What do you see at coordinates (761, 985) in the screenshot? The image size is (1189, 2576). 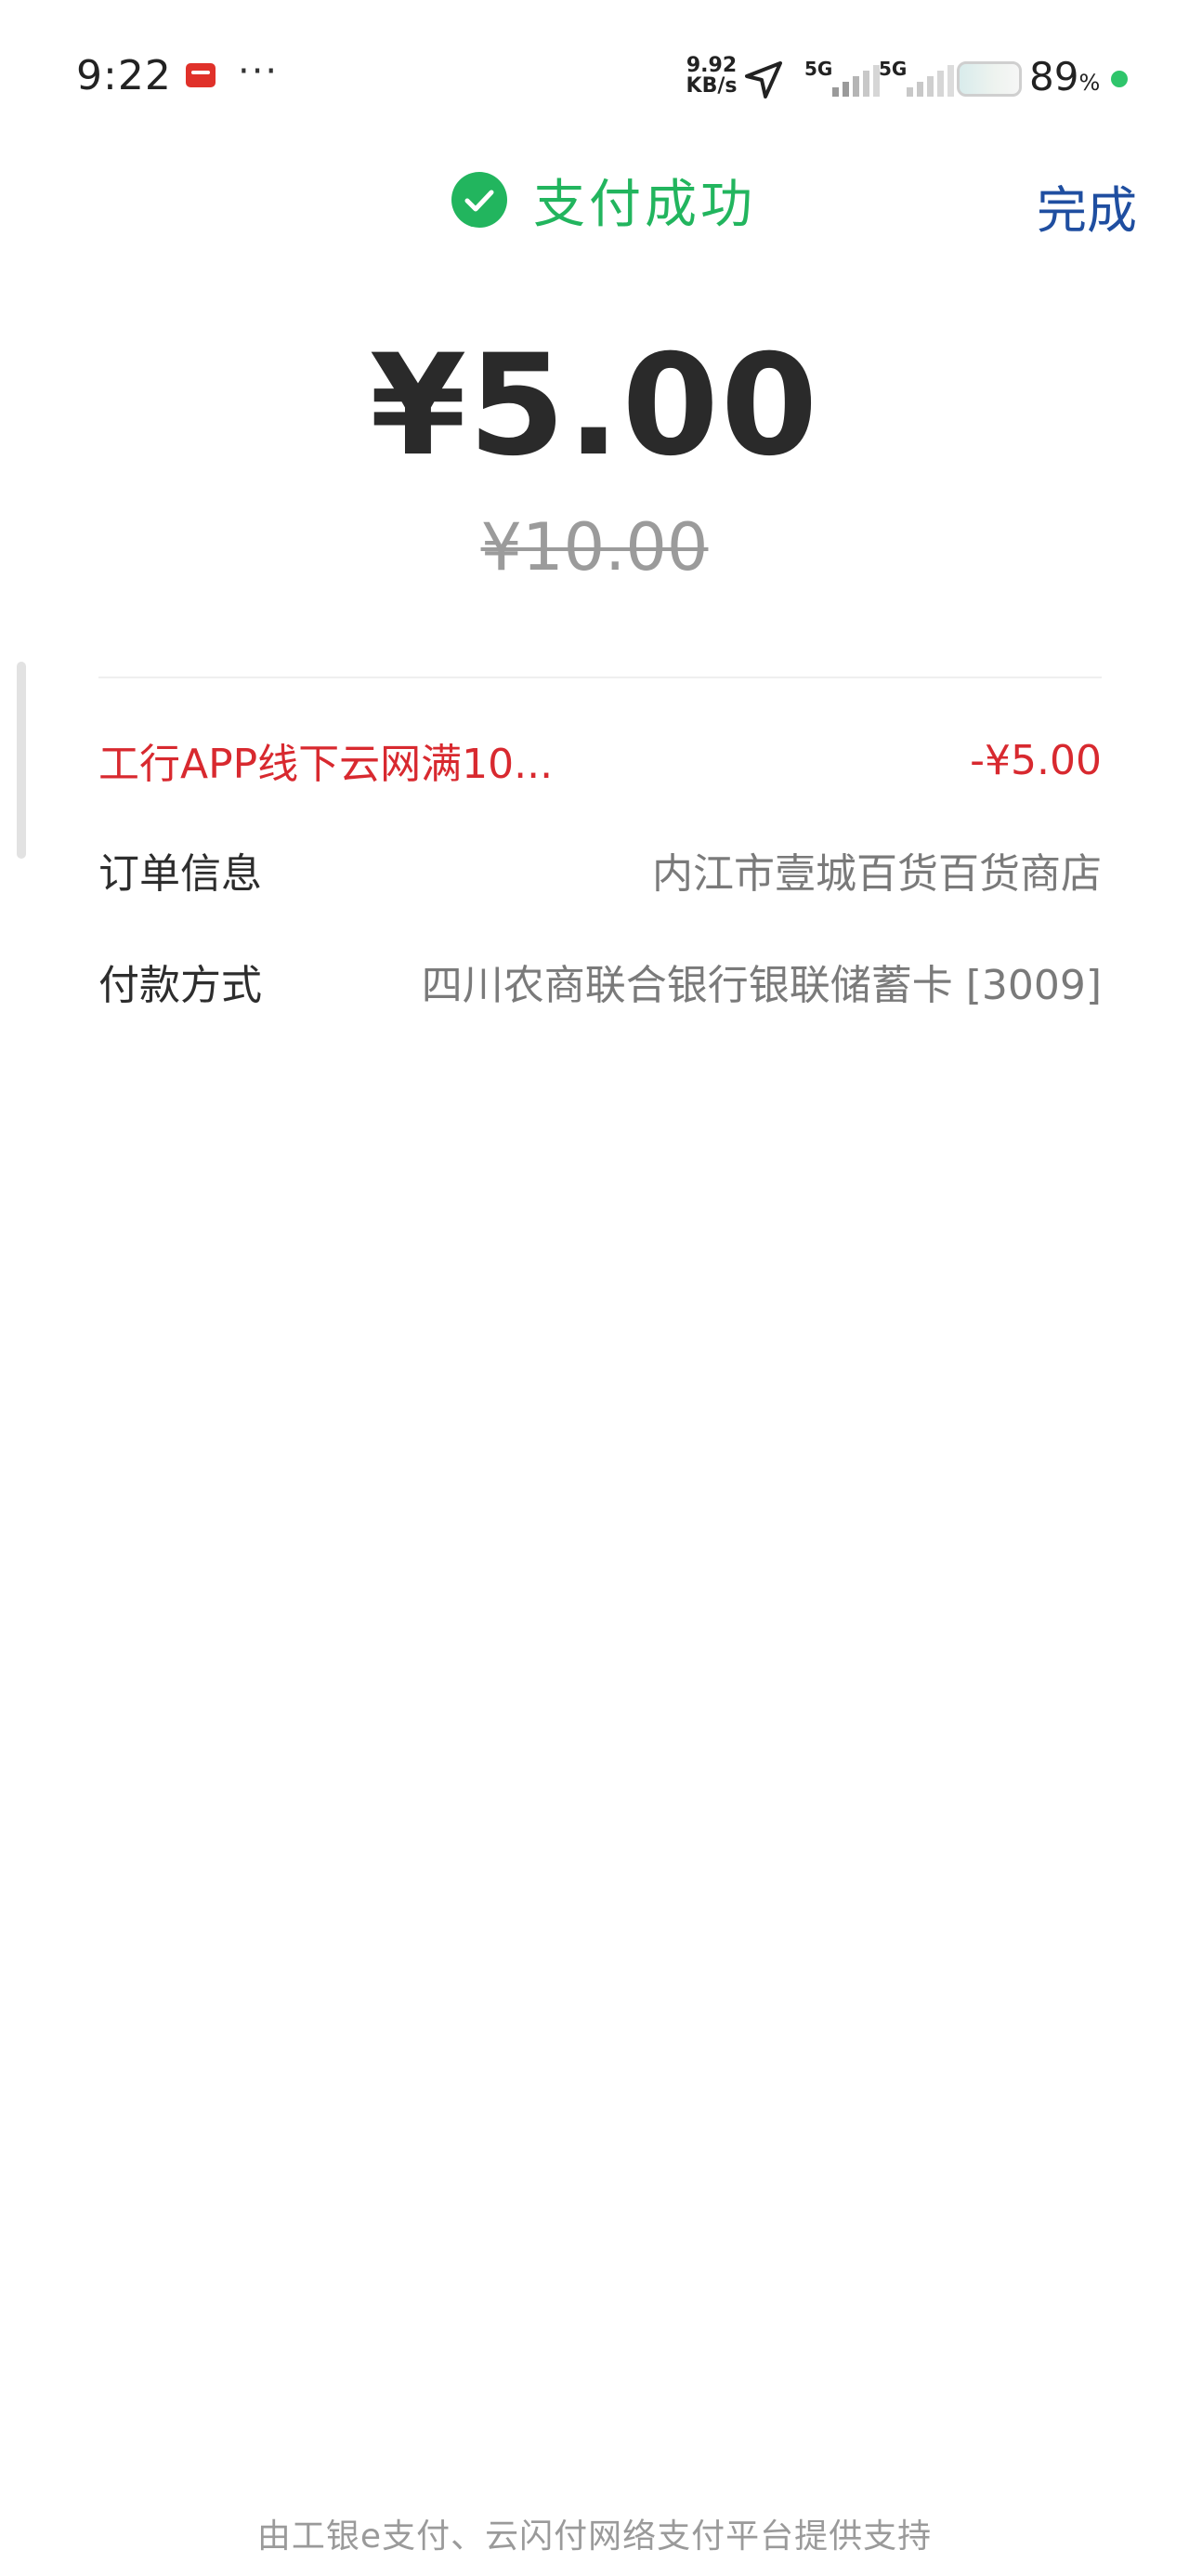 I see `payment-method-value: 四川农商联合银行银联储蓄卡 [3009]` at bounding box center [761, 985].